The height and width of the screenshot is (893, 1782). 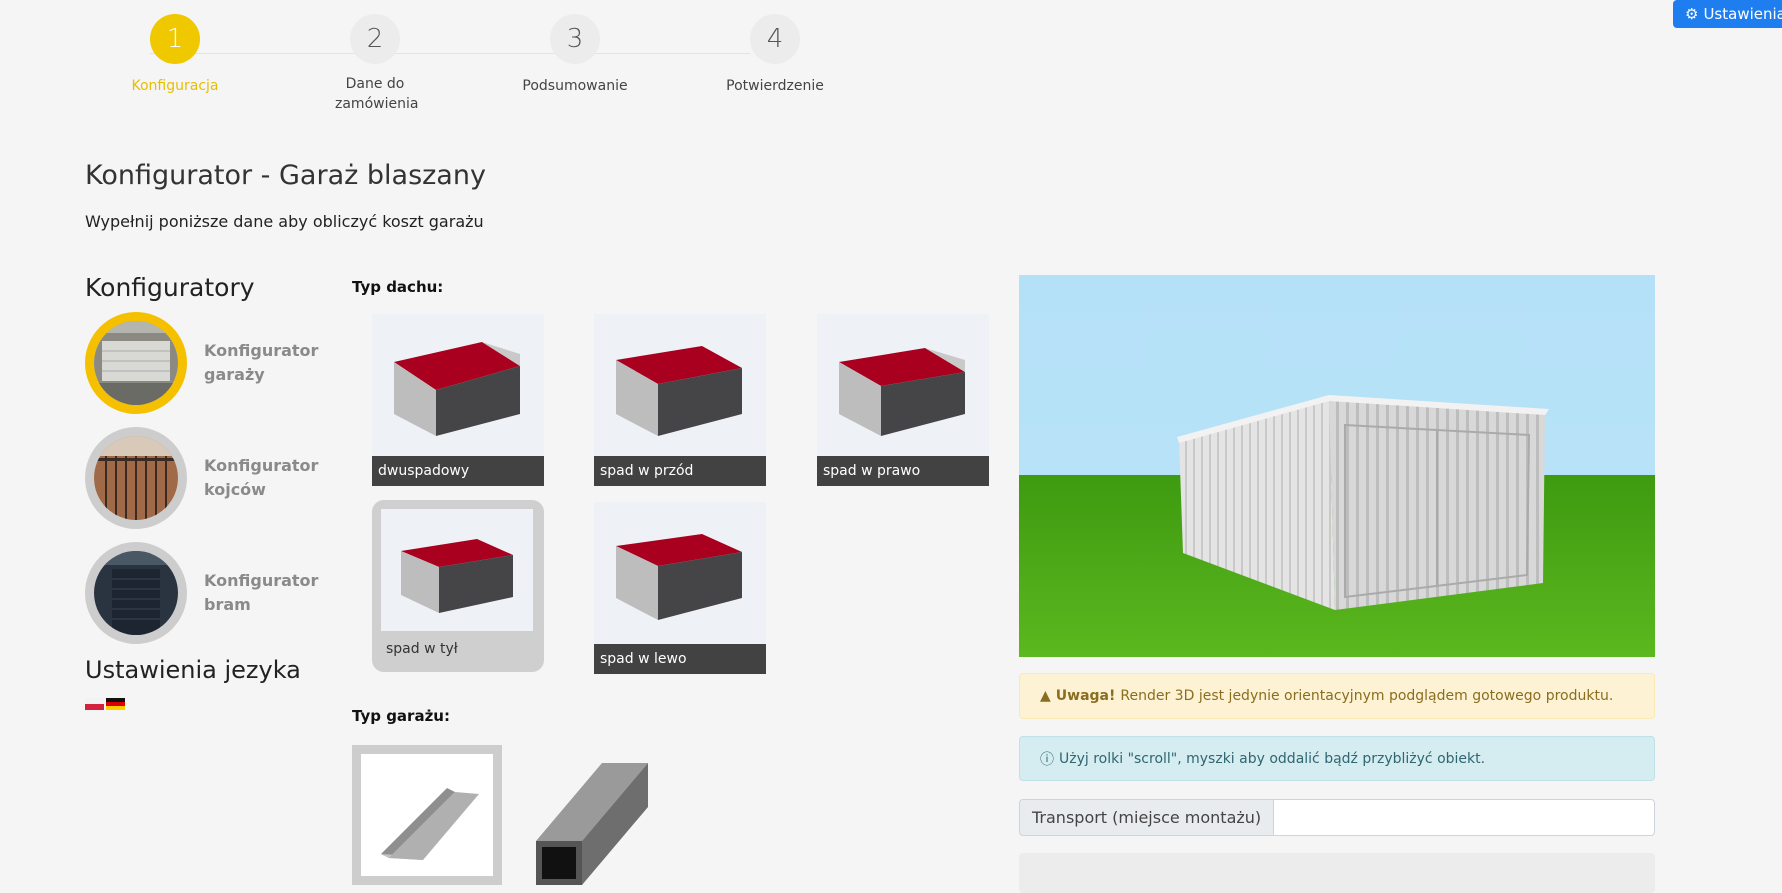 I want to click on warning-icon: ▲, so click(x=1045, y=696).